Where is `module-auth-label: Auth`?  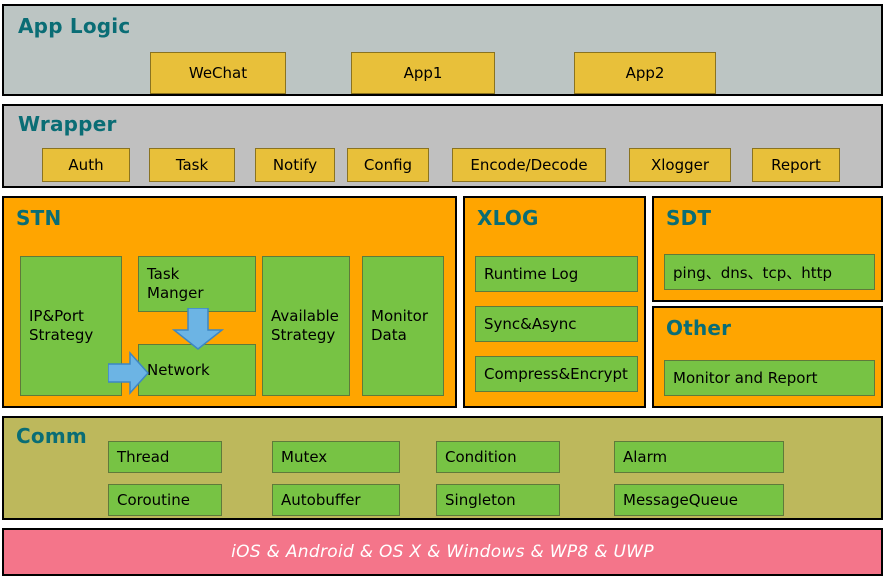
module-auth-label: Auth is located at coordinates (86, 165).